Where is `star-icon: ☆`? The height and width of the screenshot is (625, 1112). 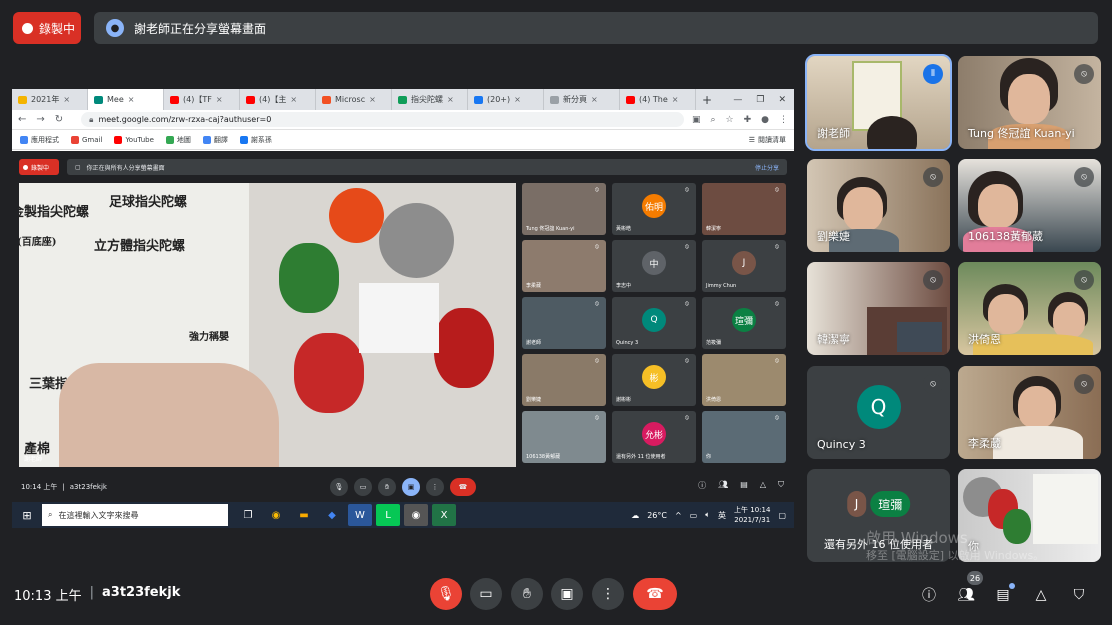 star-icon: ☆ is located at coordinates (730, 120).